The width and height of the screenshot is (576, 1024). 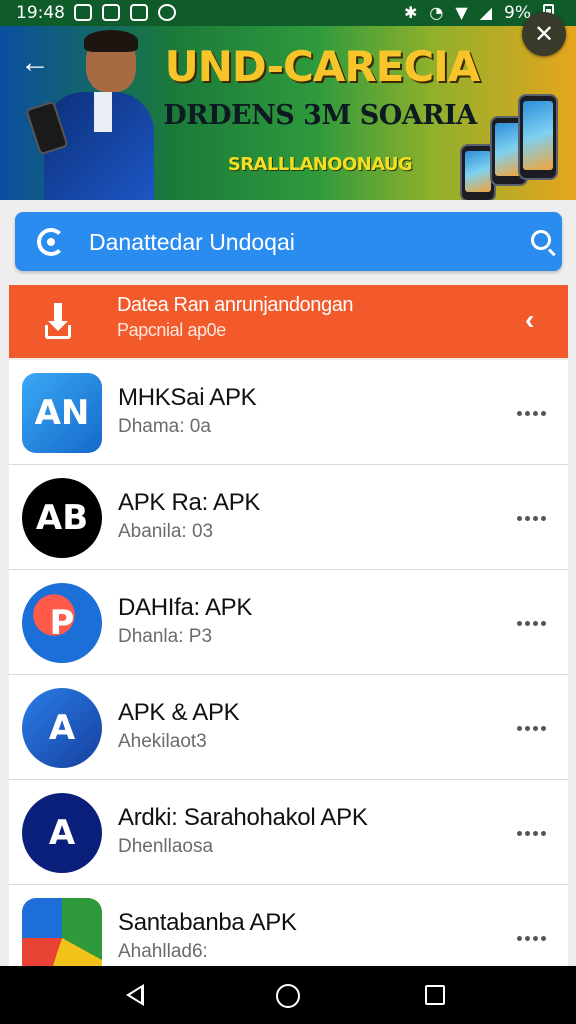 What do you see at coordinates (541, 240) in the screenshot?
I see `search-icon` at bounding box center [541, 240].